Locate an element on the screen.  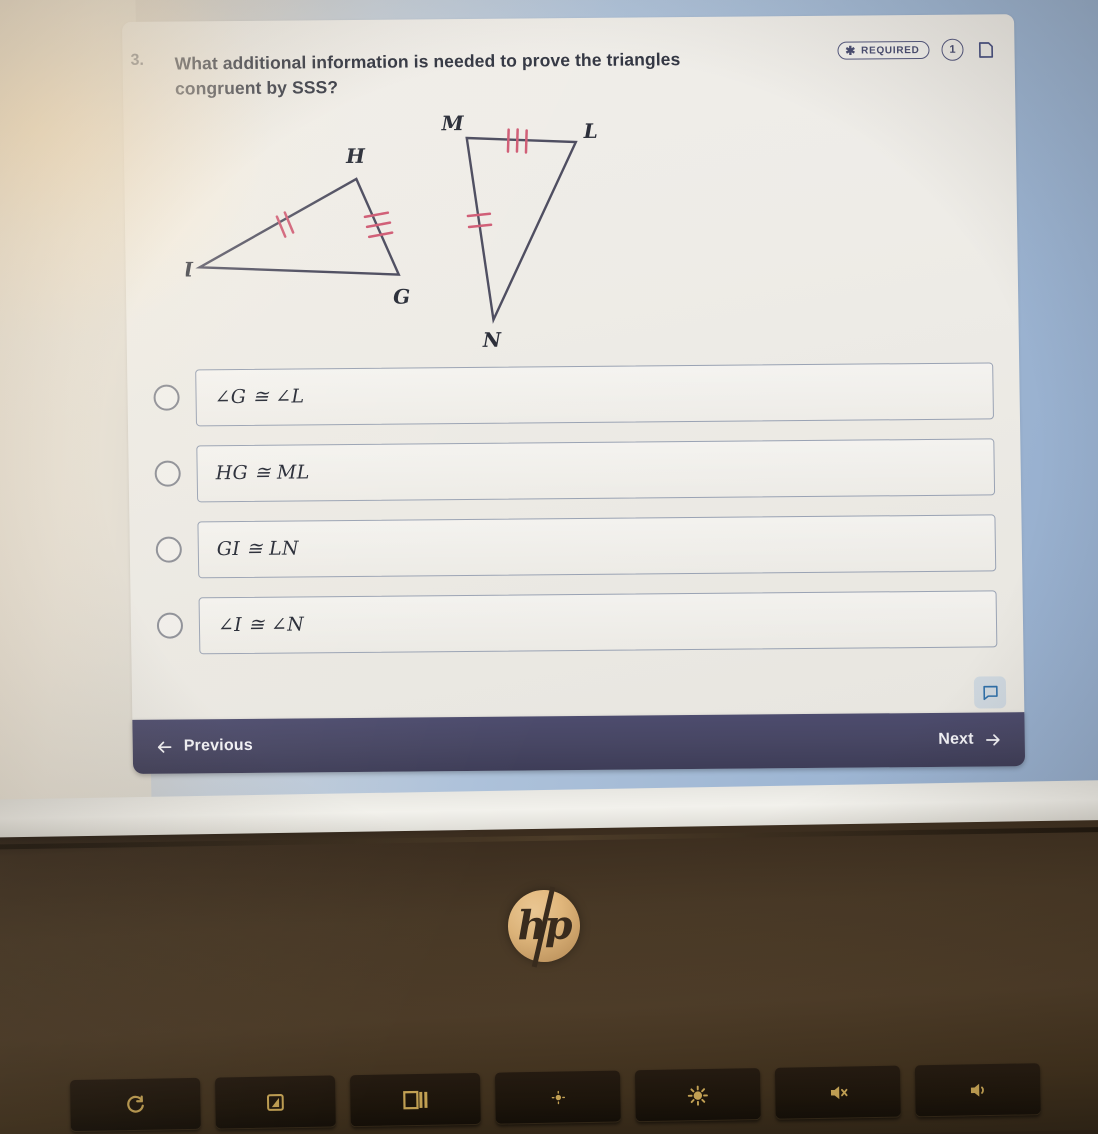
triangles-diagram: H I G M L N is located at coordinates (390, 231).